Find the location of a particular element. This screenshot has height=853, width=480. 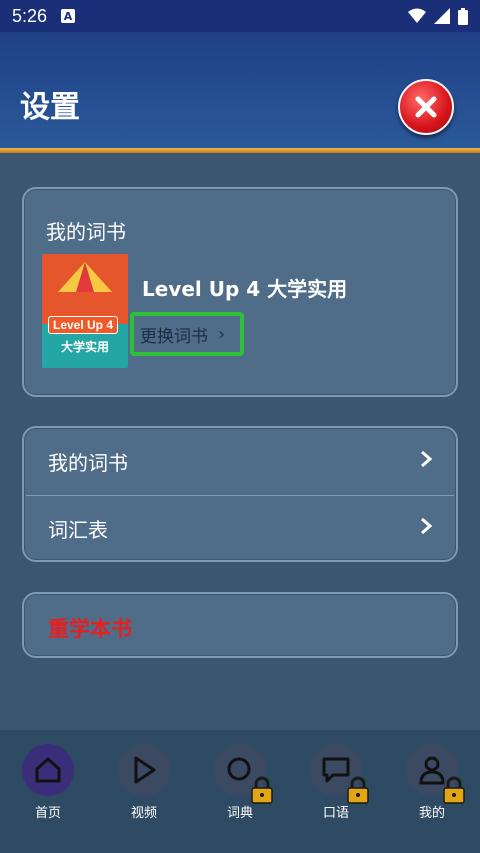

status-time: 5:26 is located at coordinates (30, 15).